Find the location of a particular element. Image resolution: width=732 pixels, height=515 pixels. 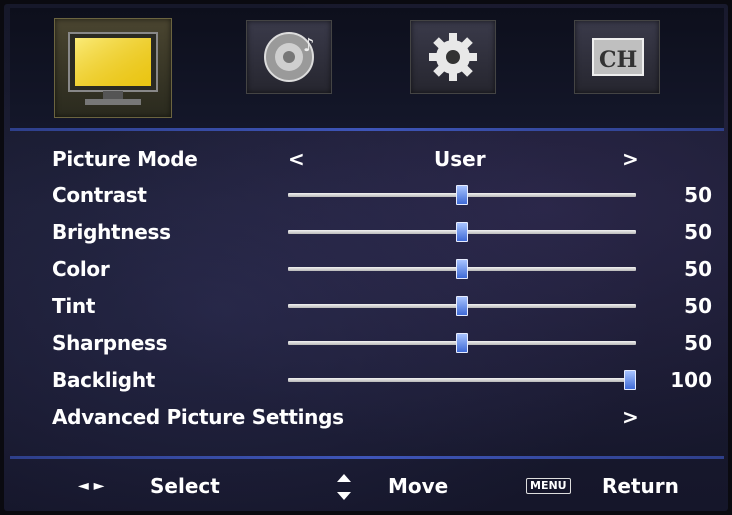

return-hint: Return is located at coordinates (640, 486).